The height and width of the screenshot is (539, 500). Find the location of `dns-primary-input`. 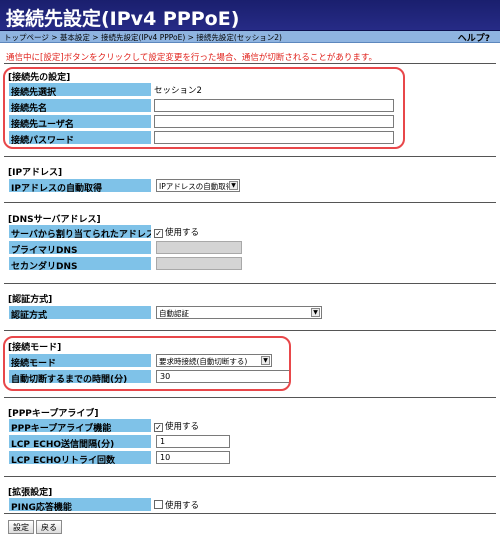

dns-primary-input is located at coordinates (199, 247).